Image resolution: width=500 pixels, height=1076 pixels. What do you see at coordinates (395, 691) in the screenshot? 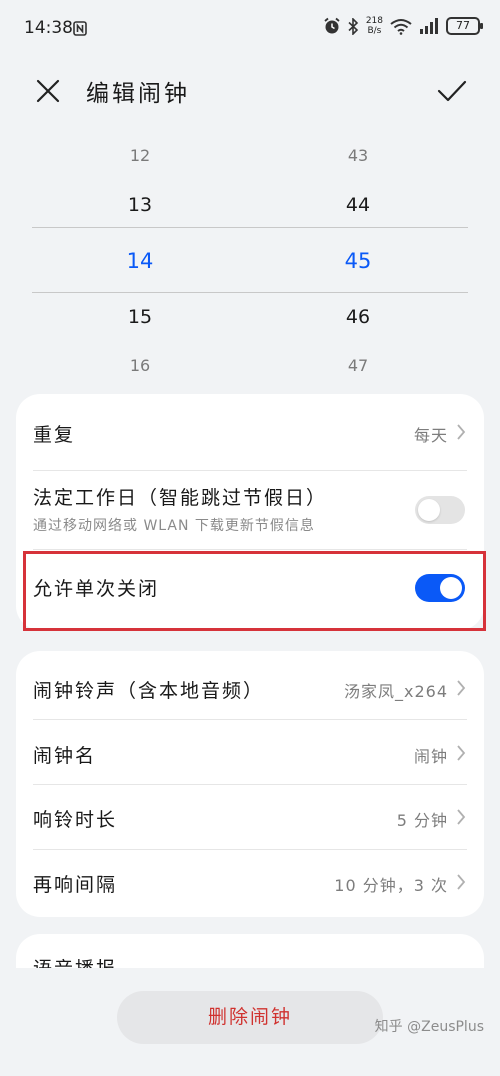
I see `ringtone-value: 汤家凤_x264` at bounding box center [395, 691].